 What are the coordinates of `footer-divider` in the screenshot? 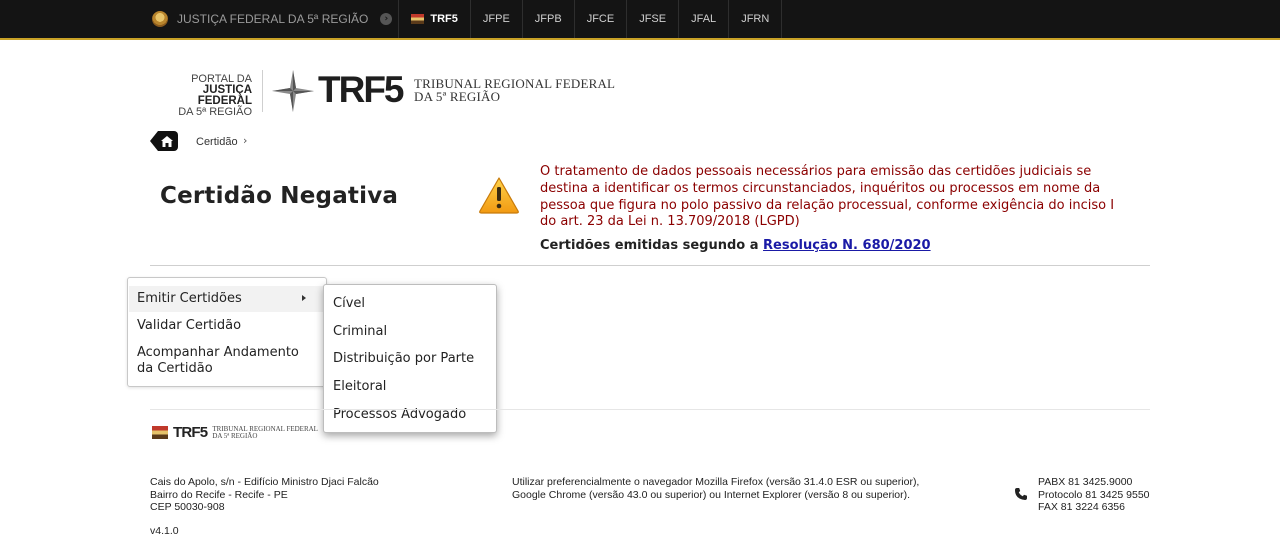 It's located at (650, 409).